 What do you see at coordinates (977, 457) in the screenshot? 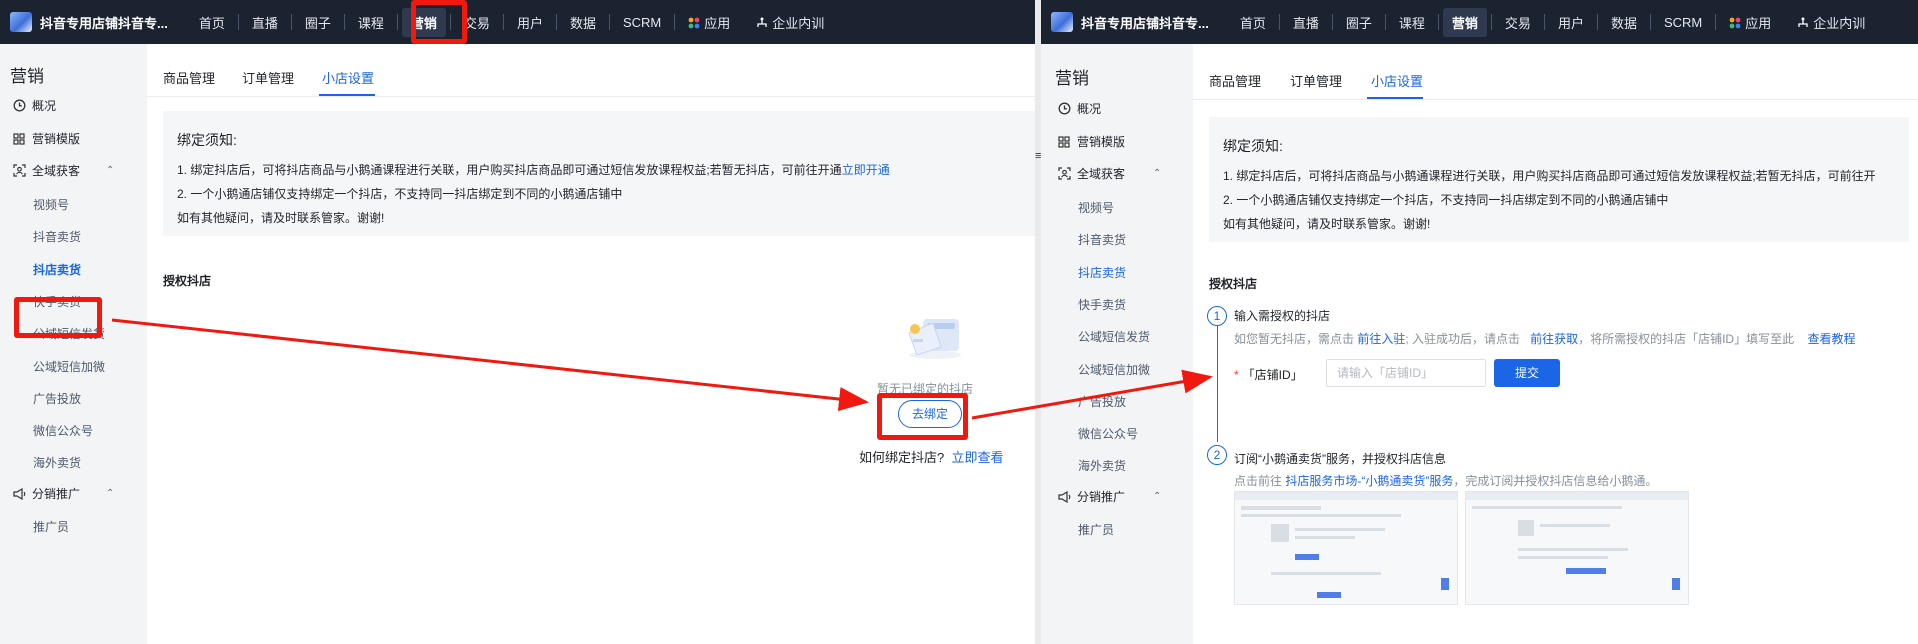
I see `view-now-link: 立即查看` at bounding box center [977, 457].